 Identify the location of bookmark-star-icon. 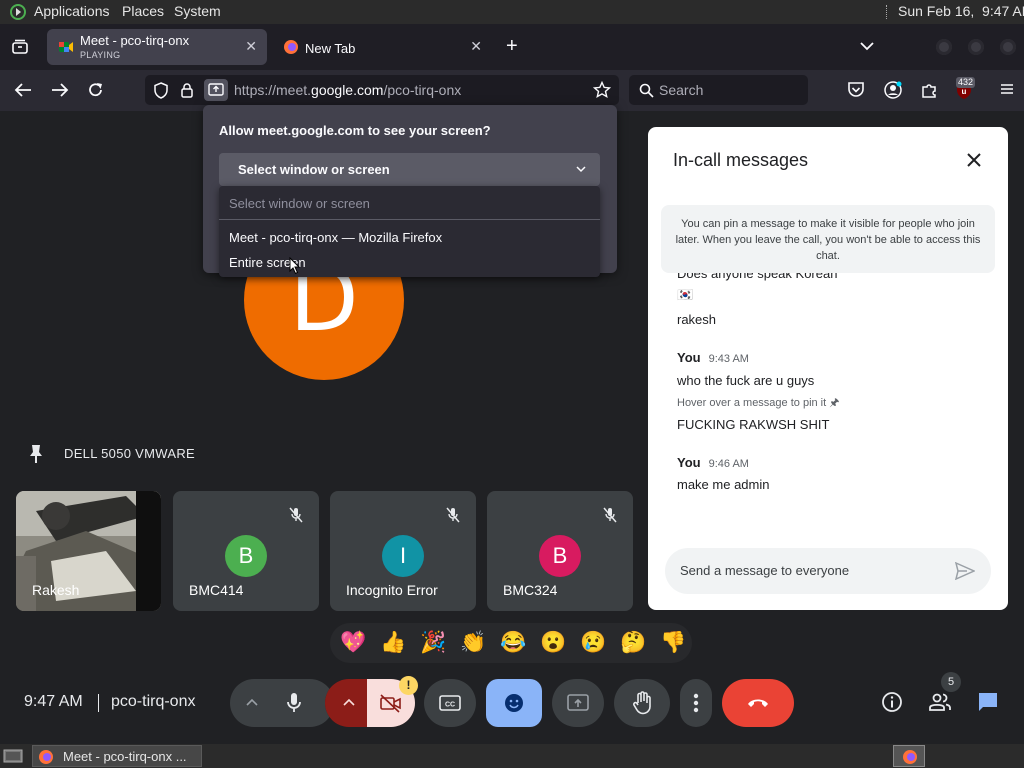
(602, 90).